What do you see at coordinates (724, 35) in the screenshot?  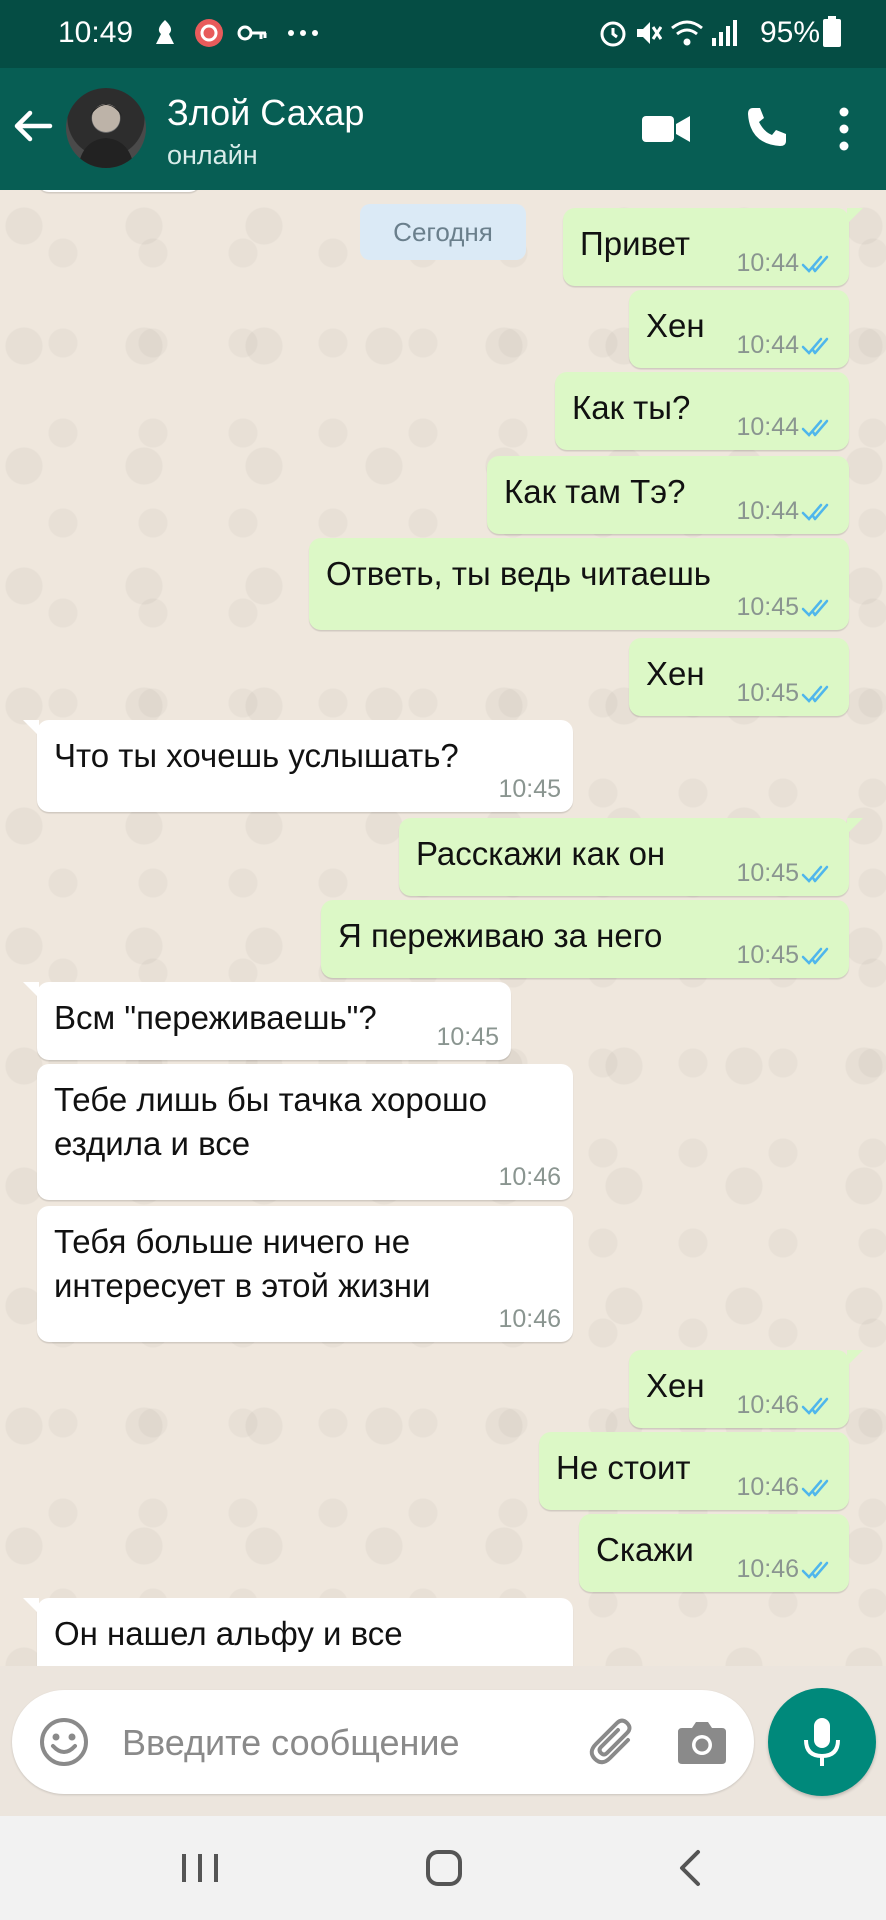 I see `signal-icon` at bounding box center [724, 35].